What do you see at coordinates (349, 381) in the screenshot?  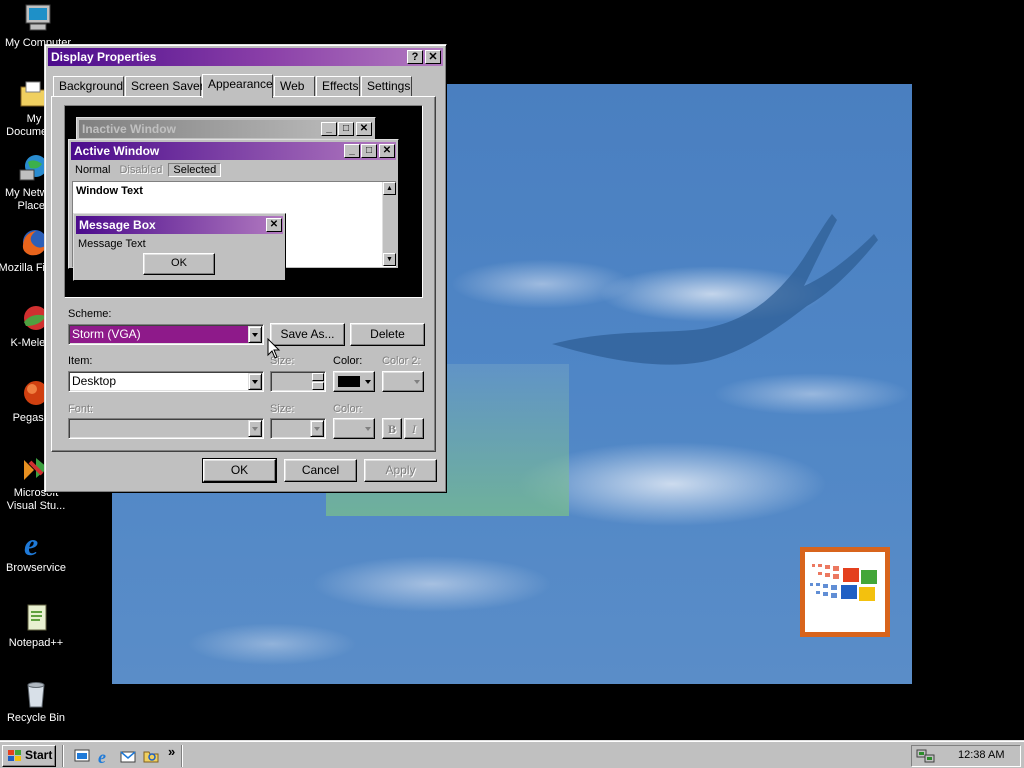 I see `color-swatch` at bounding box center [349, 381].